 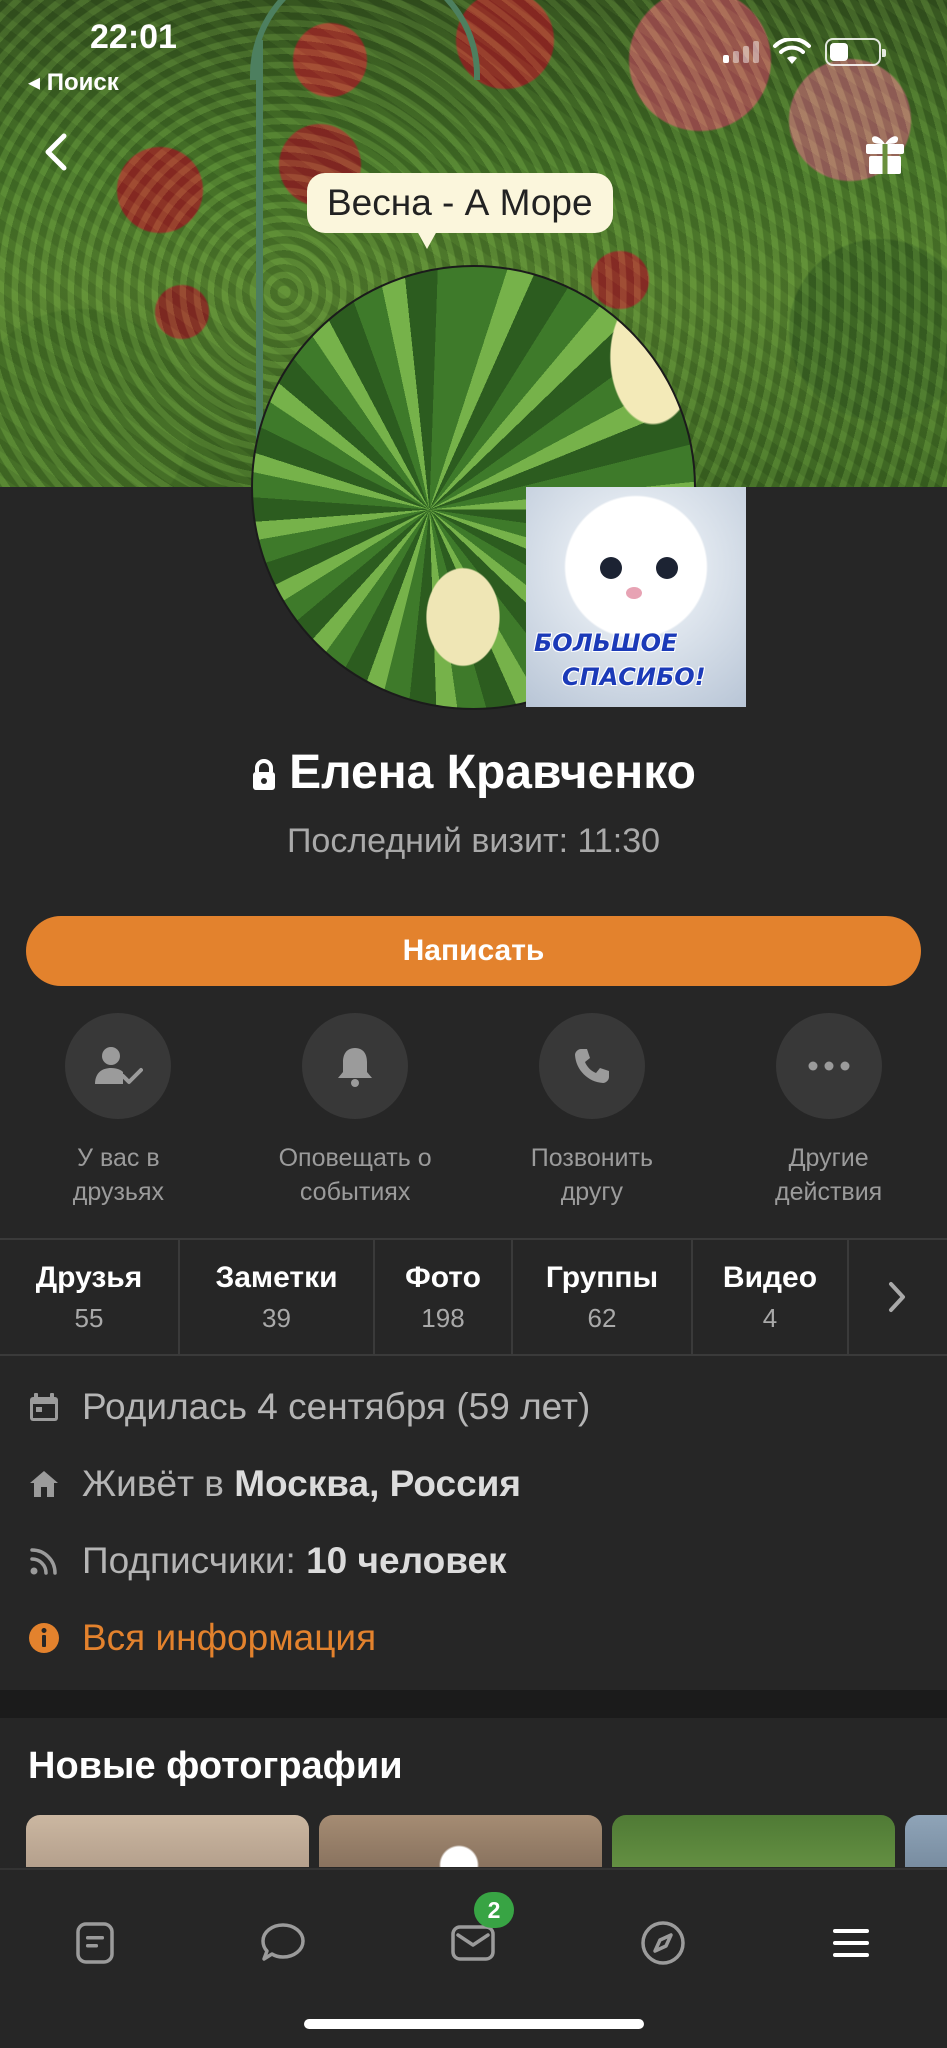 I want to click on divider-bottom, so click(x=473, y=1355).